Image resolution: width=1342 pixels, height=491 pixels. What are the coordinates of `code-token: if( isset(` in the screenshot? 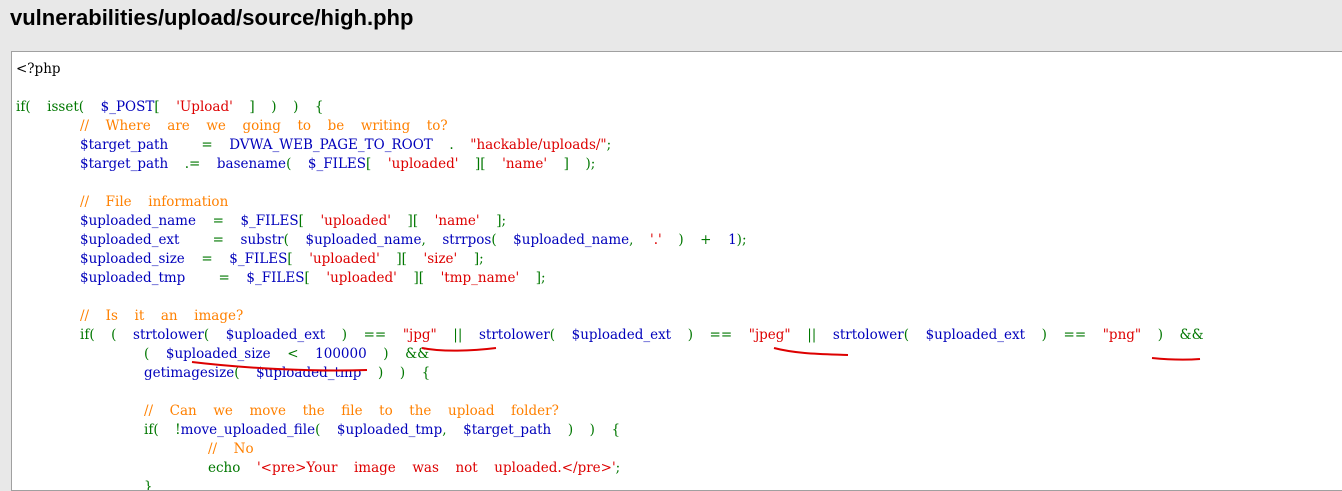 It's located at (58, 107).